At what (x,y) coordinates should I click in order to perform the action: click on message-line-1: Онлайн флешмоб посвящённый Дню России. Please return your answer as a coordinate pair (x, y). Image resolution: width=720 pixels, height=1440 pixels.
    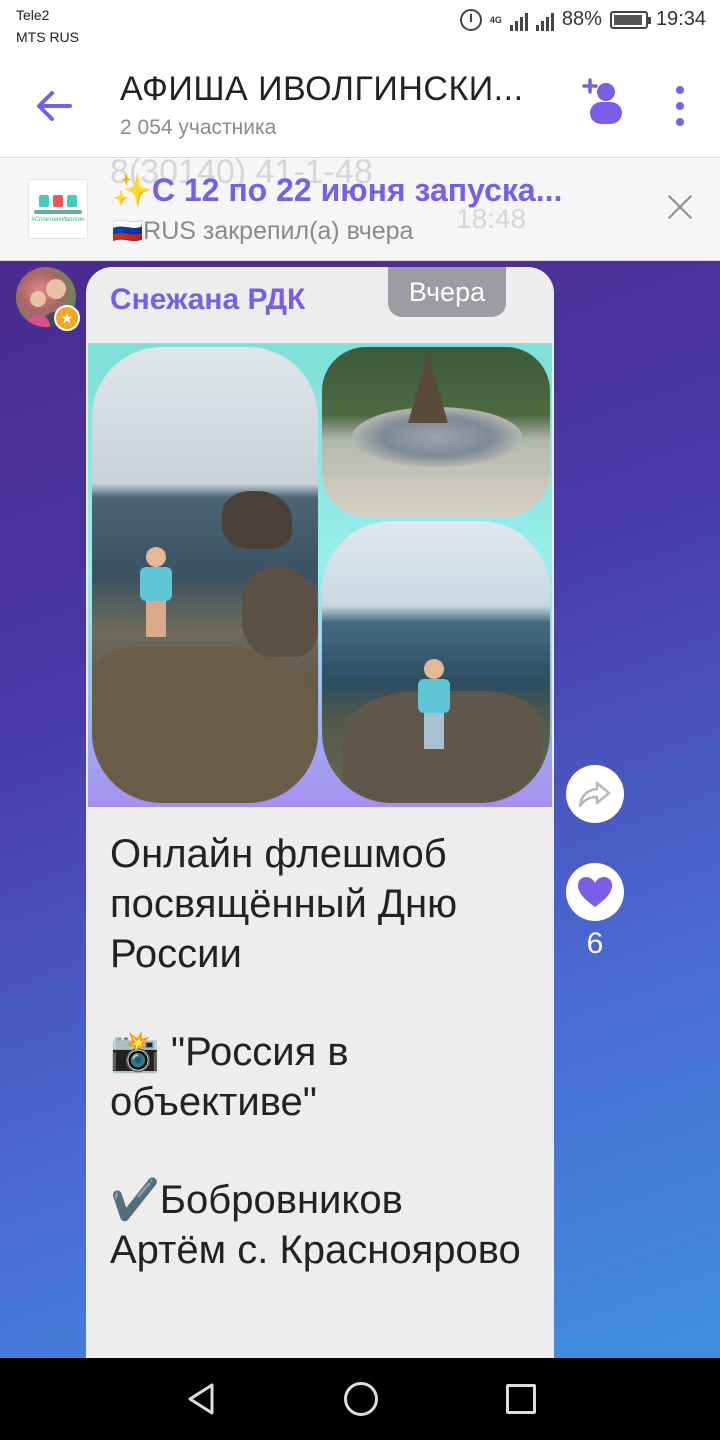
    Looking at the image, I should click on (284, 904).